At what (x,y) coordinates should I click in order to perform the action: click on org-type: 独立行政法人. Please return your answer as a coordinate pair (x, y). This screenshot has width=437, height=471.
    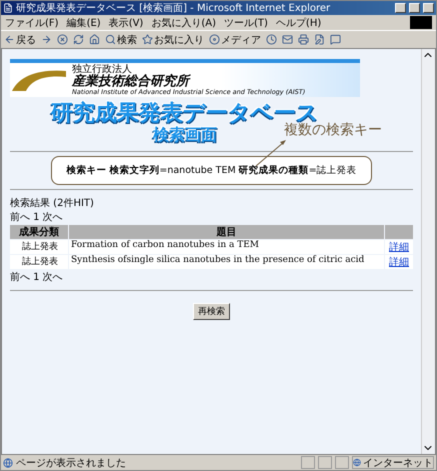
    Looking at the image, I should click on (102, 69).